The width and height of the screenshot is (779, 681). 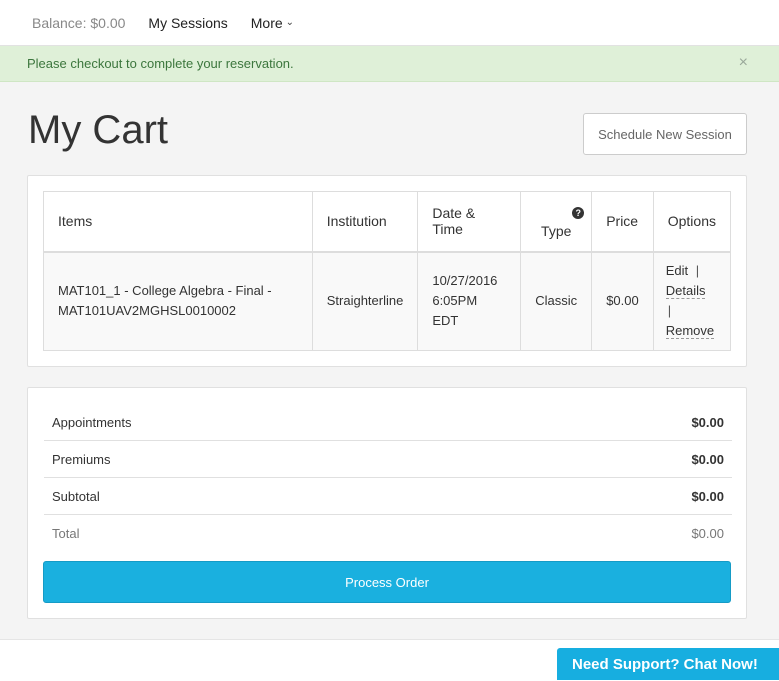 I want to click on cell-type: Classic, so click(x=556, y=301).